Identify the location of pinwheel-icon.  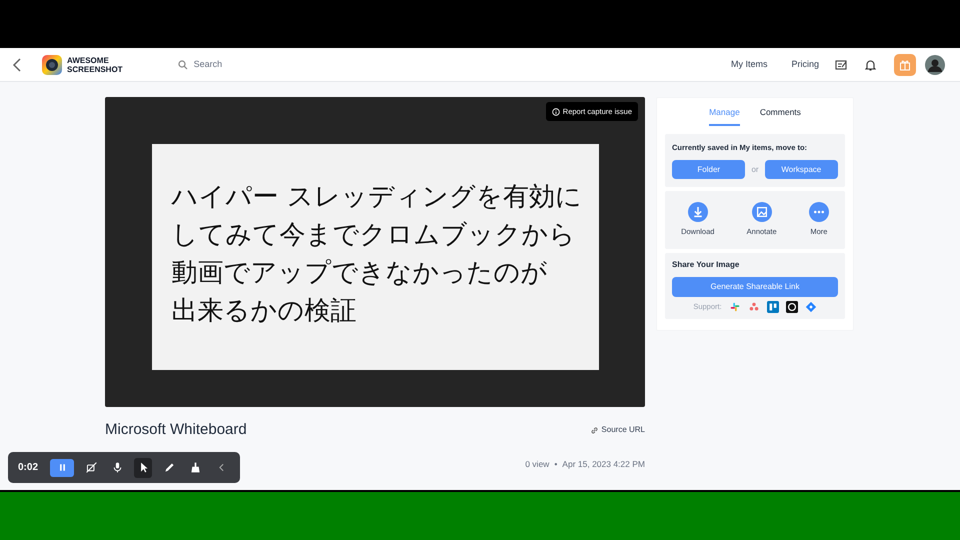
(734, 307).